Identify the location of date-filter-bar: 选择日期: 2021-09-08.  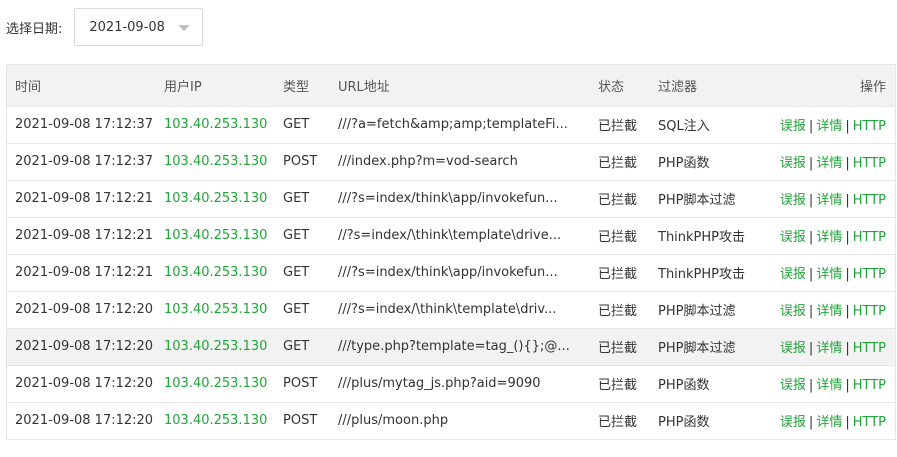
(105, 27).